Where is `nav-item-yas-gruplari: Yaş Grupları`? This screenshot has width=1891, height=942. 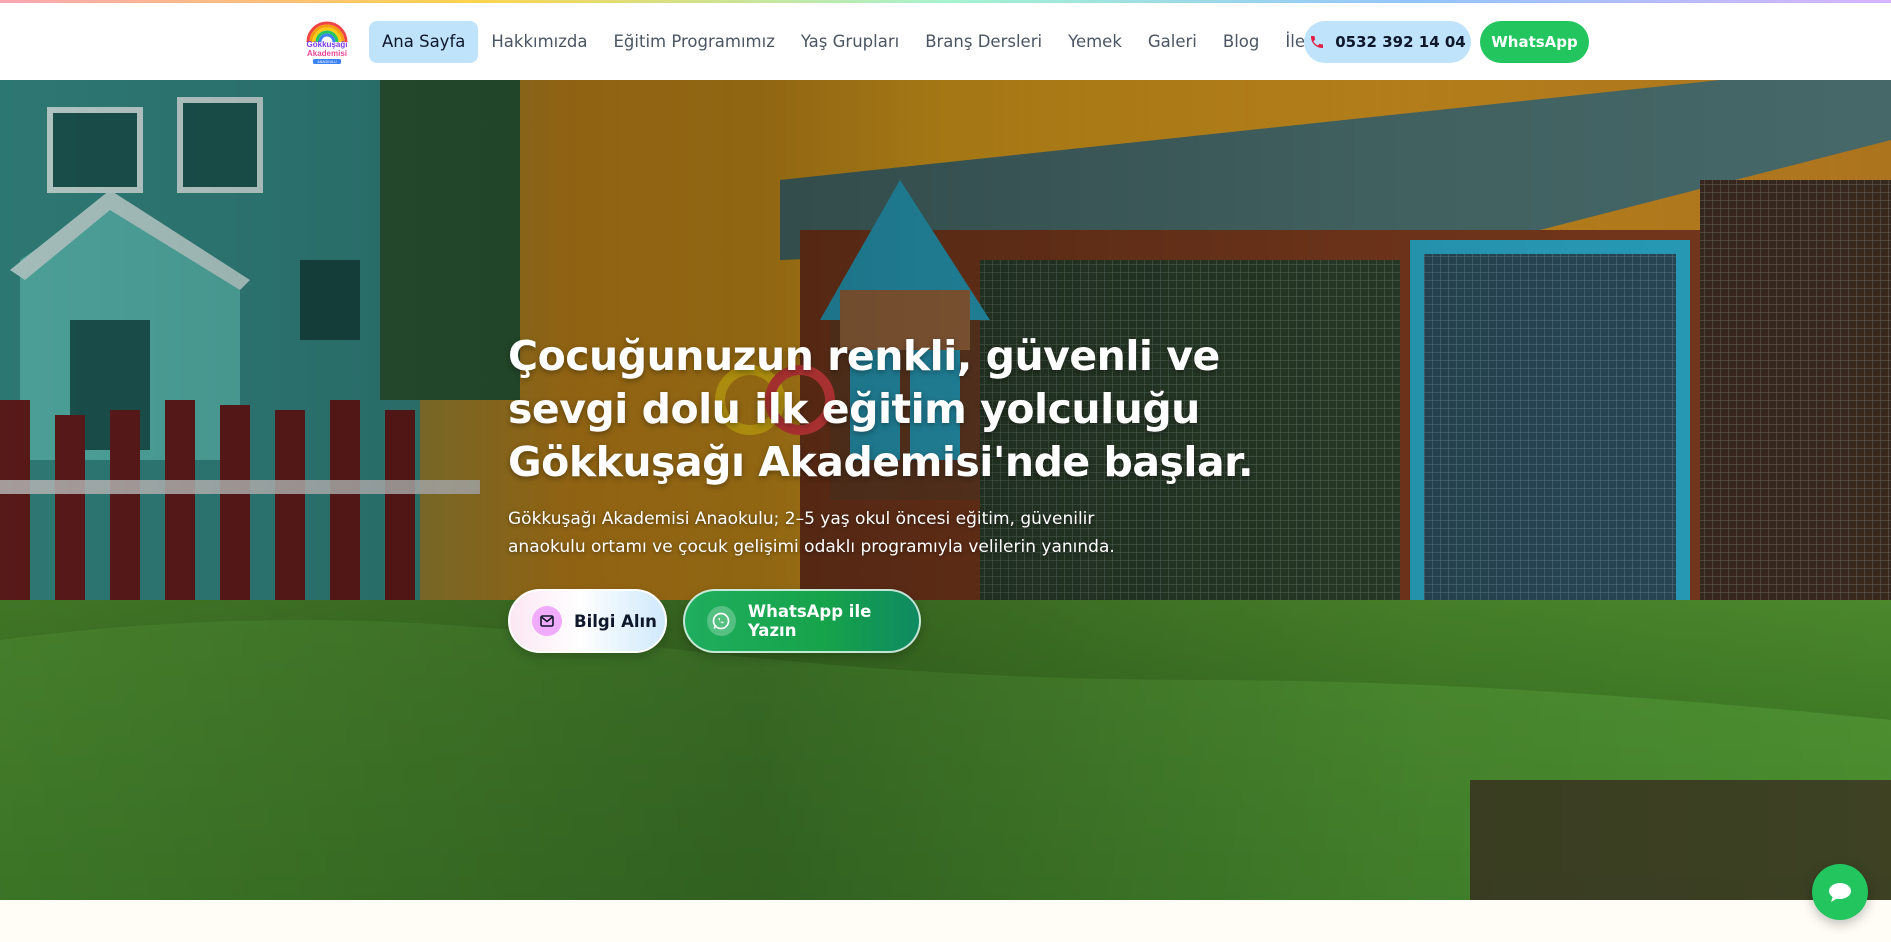
nav-item-yas-gruplari: Yaş Grupları is located at coordinates (850, 42).